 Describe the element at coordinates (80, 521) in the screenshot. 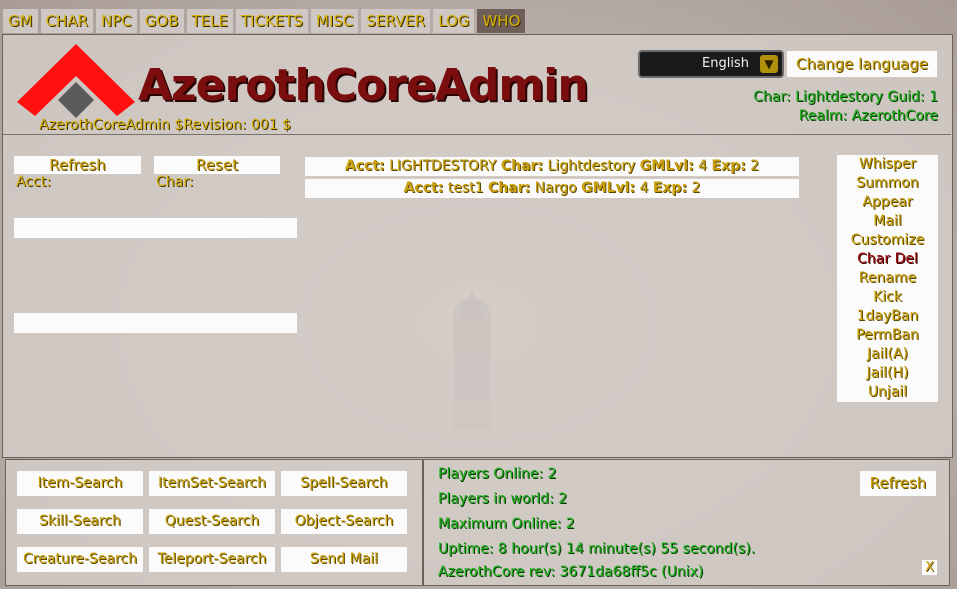

I see `skill-search-button: Skill-Search` at that location.